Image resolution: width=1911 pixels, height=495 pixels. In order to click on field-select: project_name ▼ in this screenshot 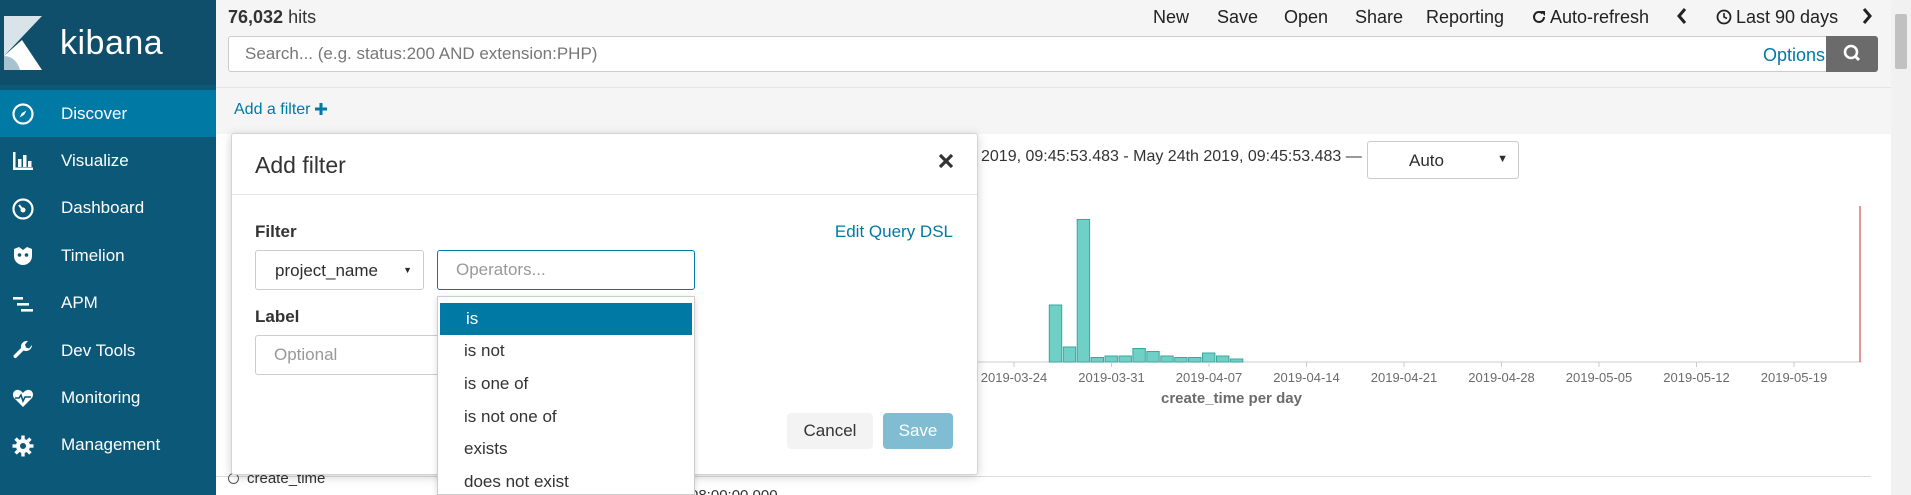, I will do `click(339, 270)`.